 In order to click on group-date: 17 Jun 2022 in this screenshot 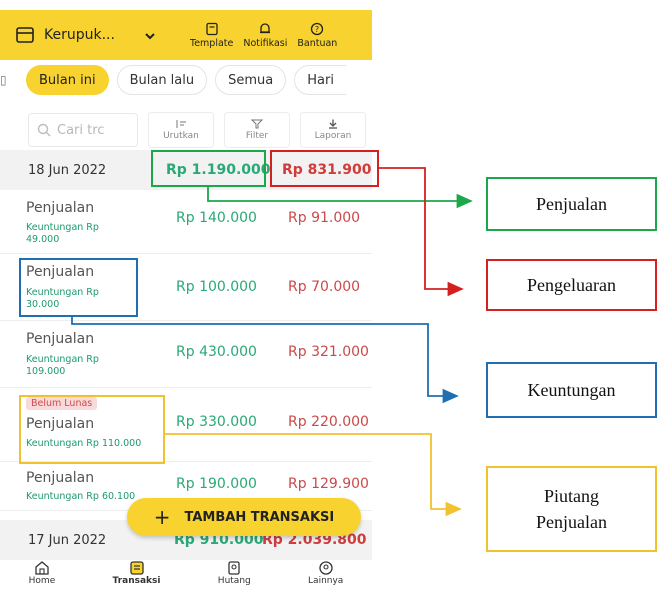, I will do `click(67, 540)`.